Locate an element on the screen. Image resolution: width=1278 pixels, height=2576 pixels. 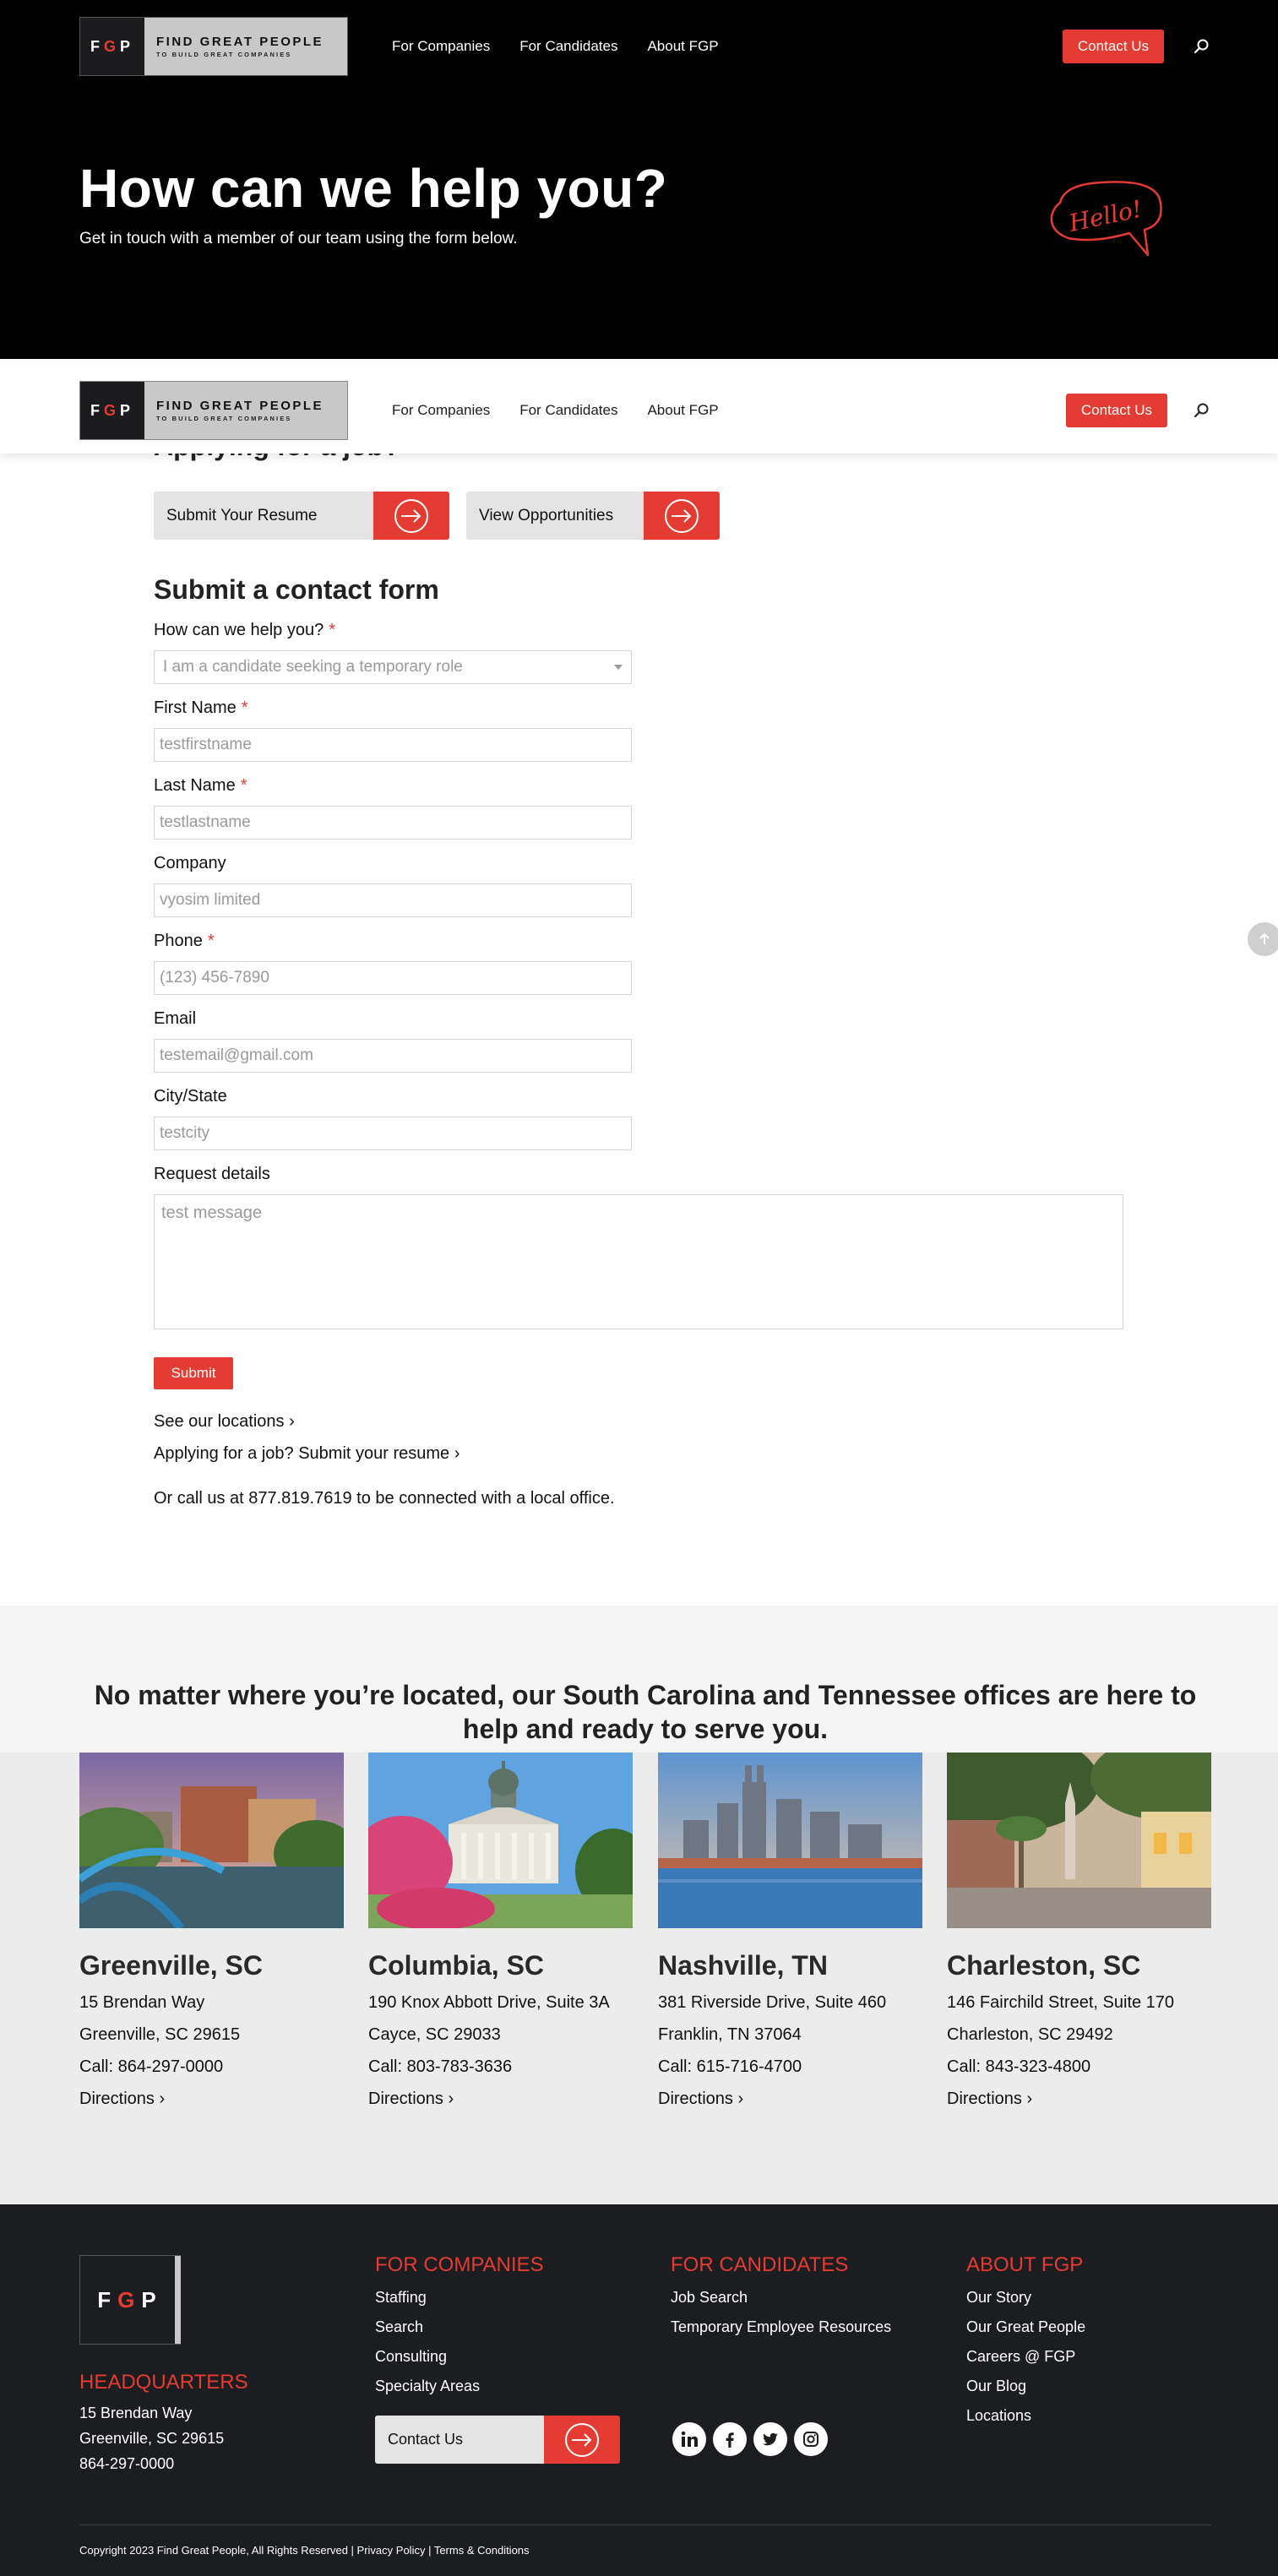
sticky-nav-for-companies: For Companies is located at coordinates (441, 410).